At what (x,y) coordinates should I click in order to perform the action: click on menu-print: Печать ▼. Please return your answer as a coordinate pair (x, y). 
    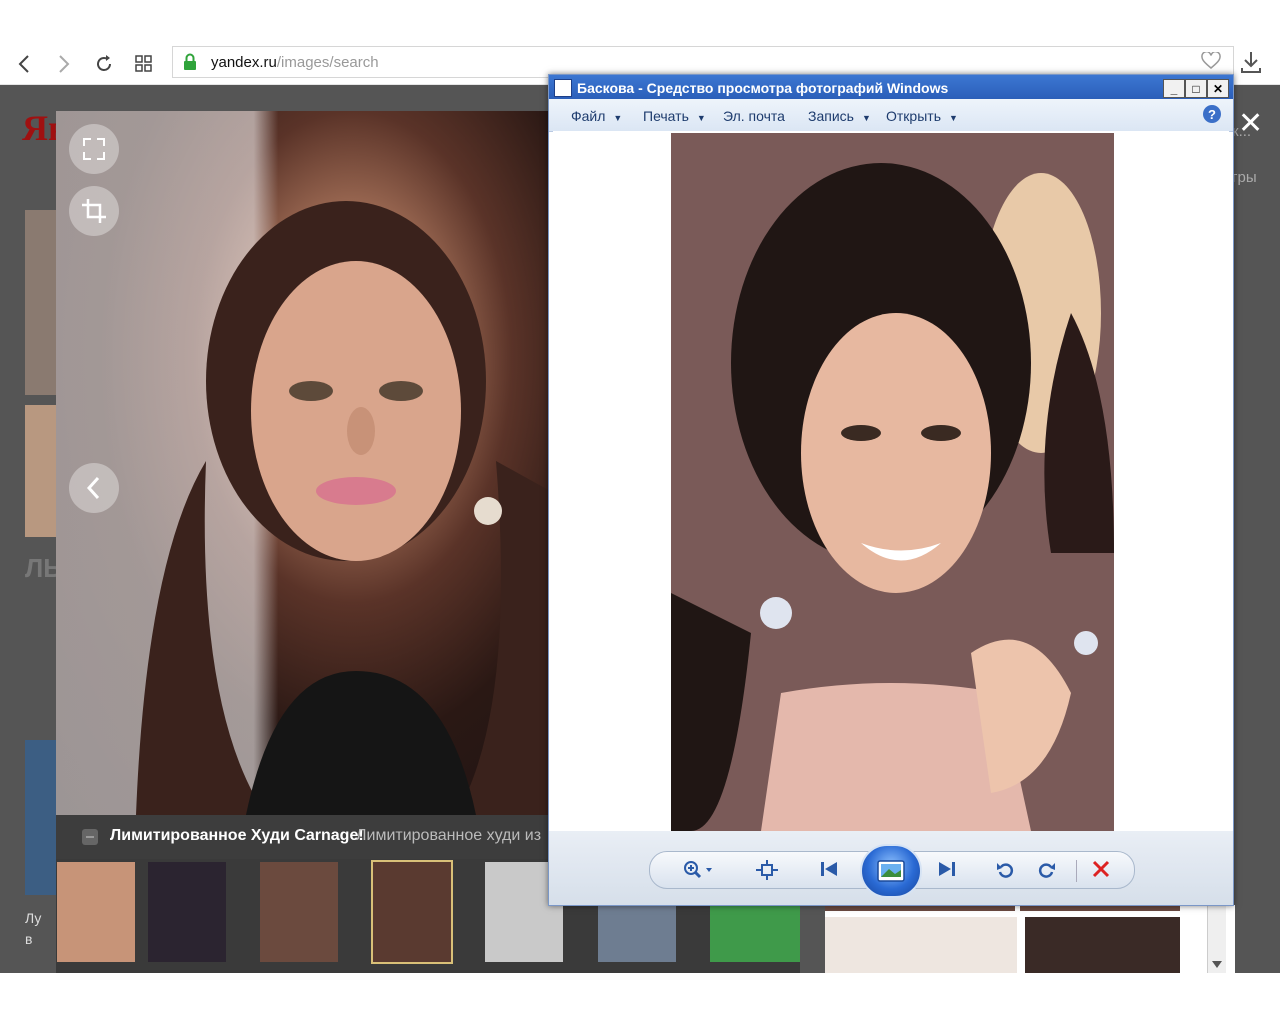
    Looking at the image, I should click on (674, 116).